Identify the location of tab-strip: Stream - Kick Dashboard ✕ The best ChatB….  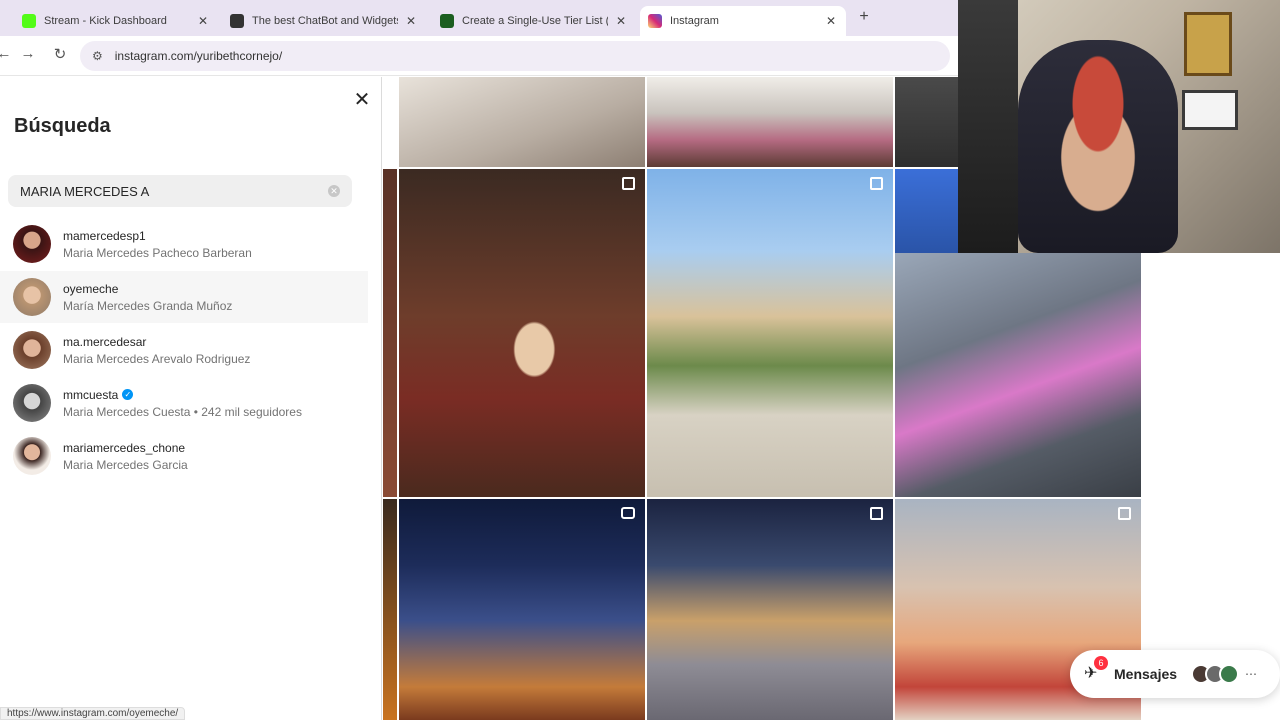
(479, 18).